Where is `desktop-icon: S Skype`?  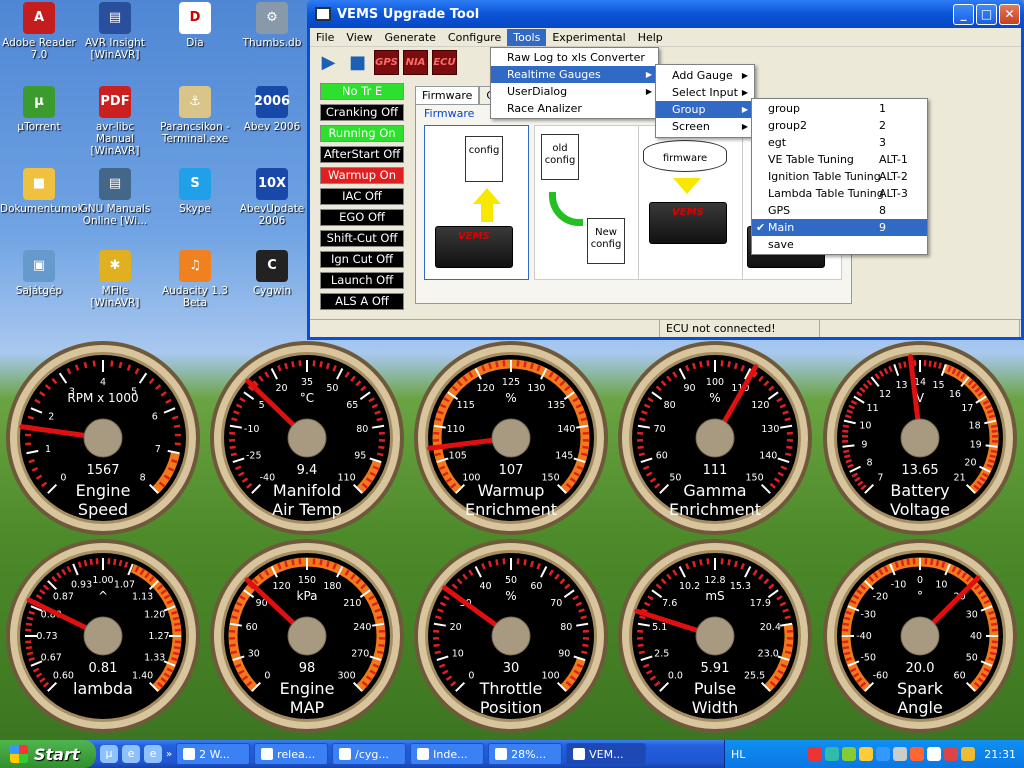 desktop-icon: S Skype is located at coordinates (195, 191).